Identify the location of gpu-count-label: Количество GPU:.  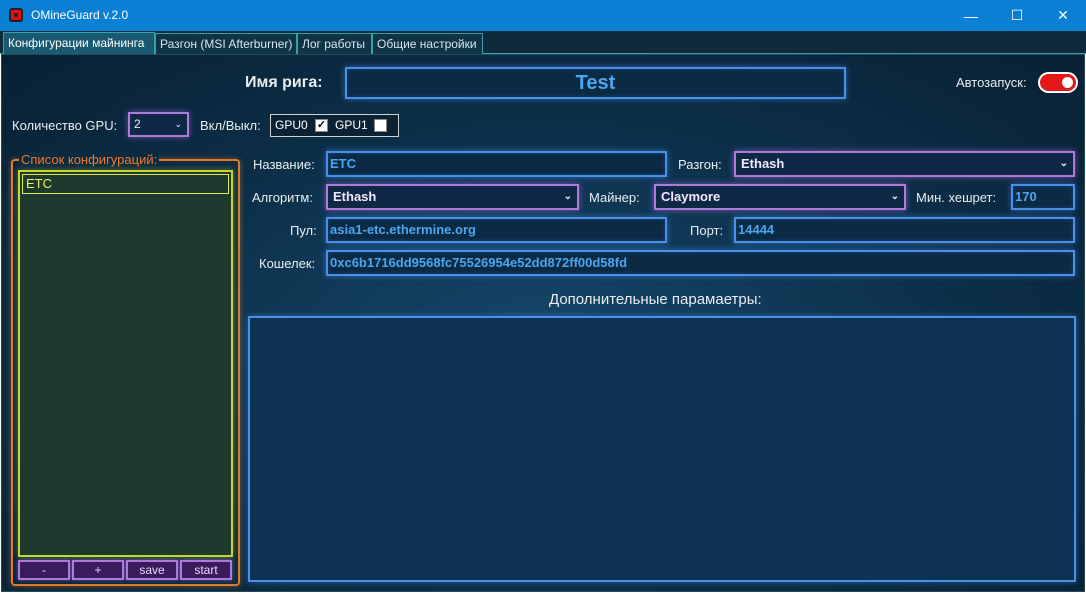
(65, 125).